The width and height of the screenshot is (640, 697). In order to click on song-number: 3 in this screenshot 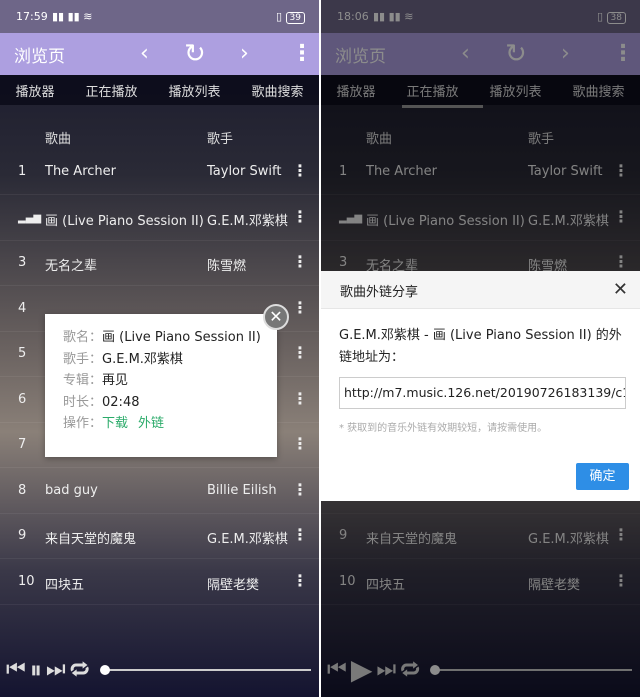, I will do `click(22, 262)`.